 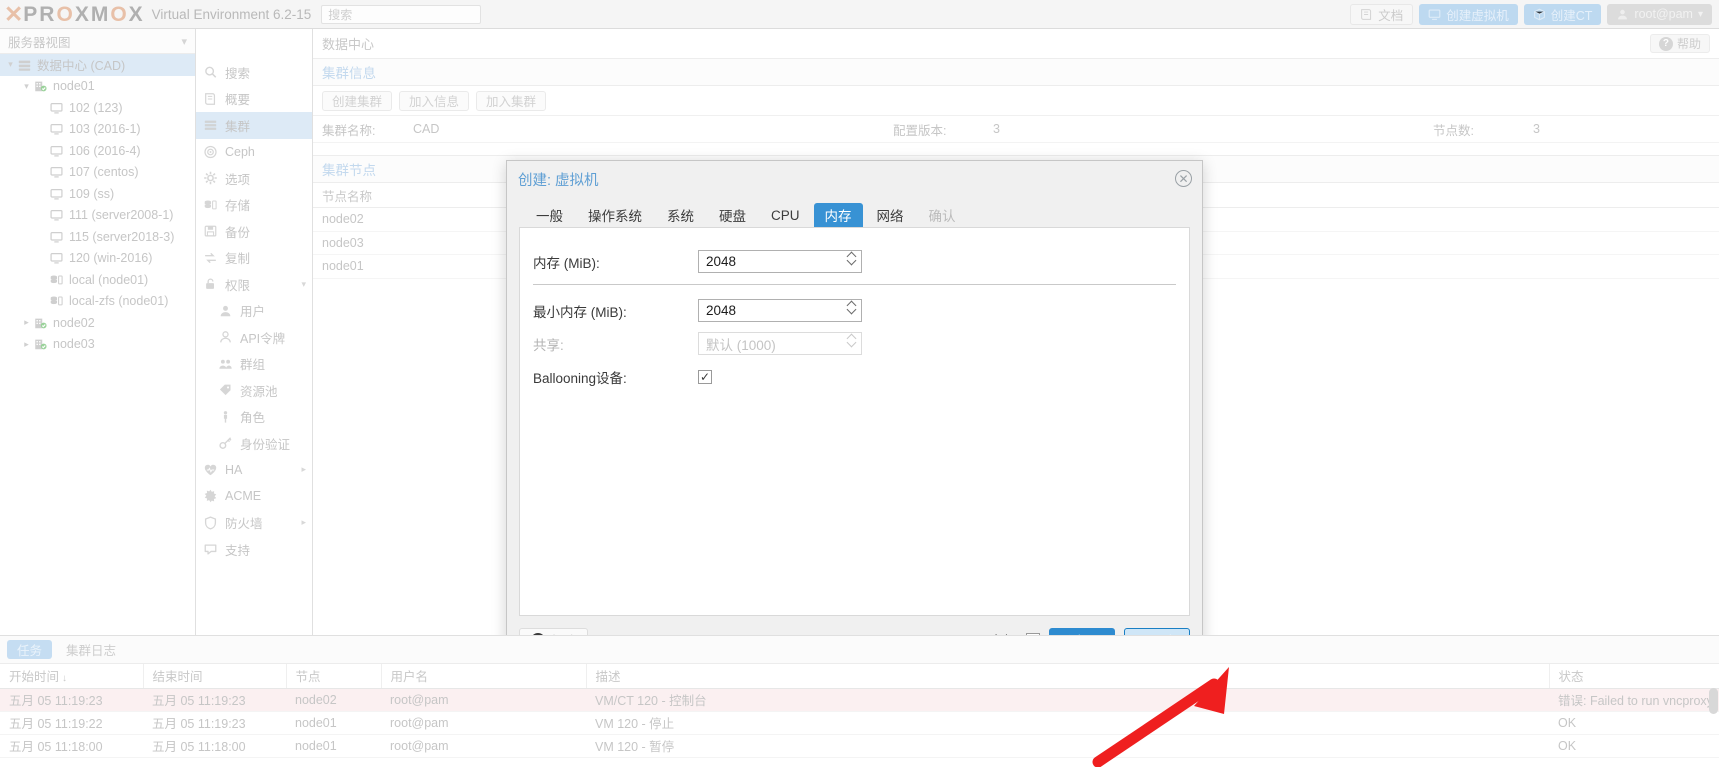 What do you see at coordinates (254, 231) in the screenshot?
I see `nav-item-: 备份` at bounding box center [254, 231].